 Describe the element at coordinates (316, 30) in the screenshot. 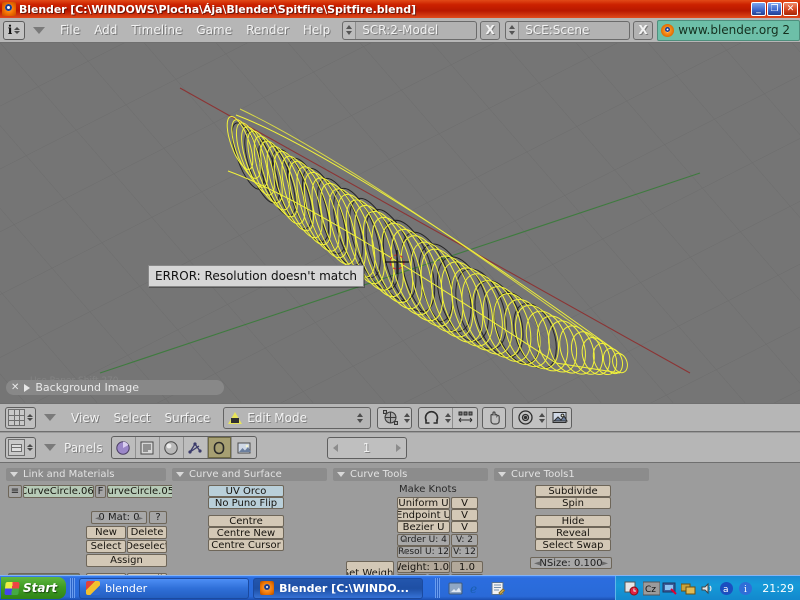

I see `menu-help: Help` at that location.